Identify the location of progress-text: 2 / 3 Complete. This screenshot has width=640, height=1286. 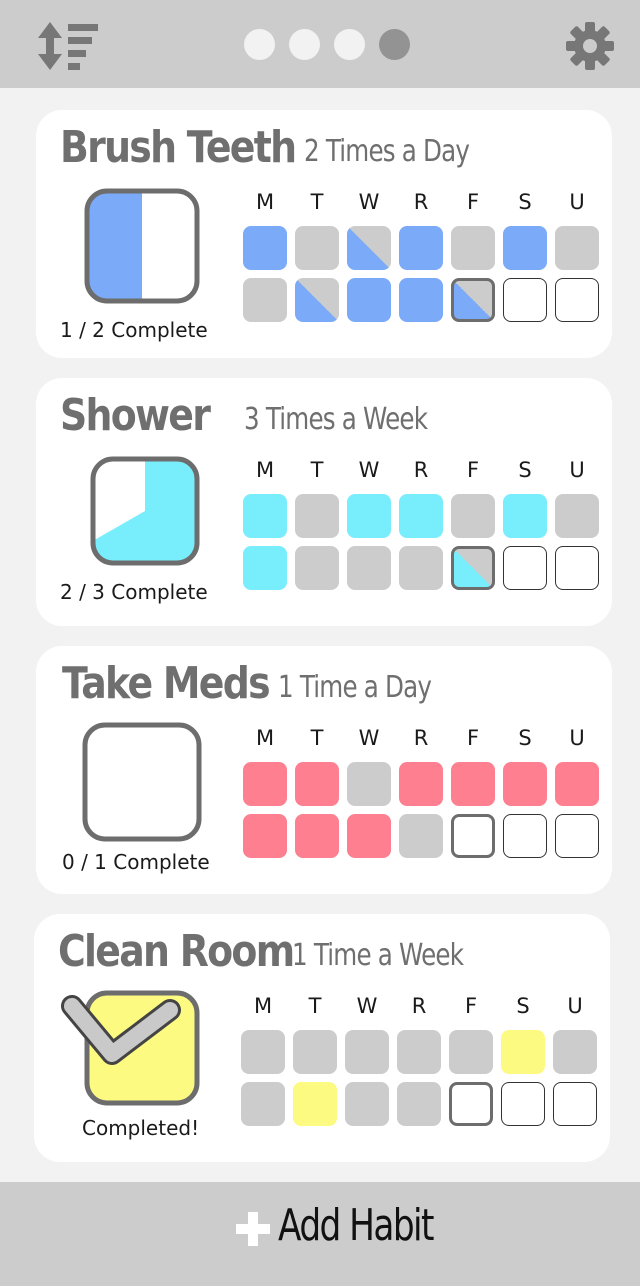
(134, 592).